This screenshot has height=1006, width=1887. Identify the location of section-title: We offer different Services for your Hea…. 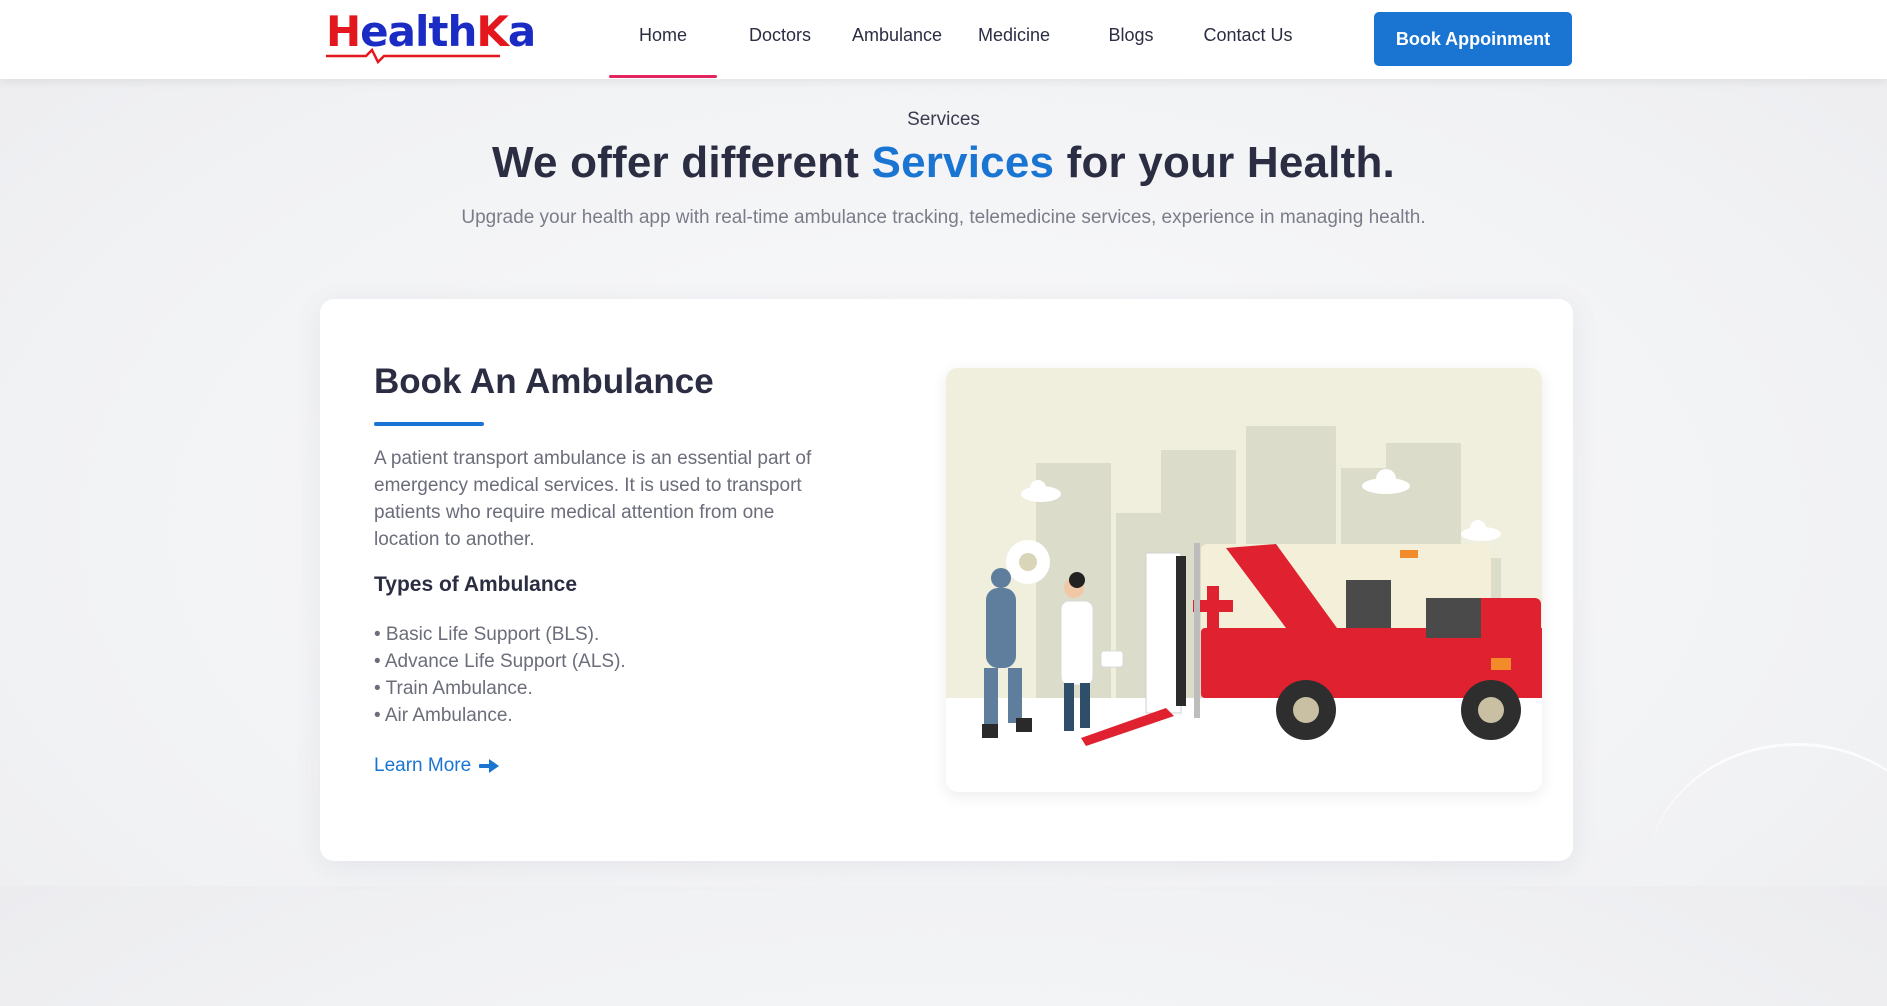
(943, 163).